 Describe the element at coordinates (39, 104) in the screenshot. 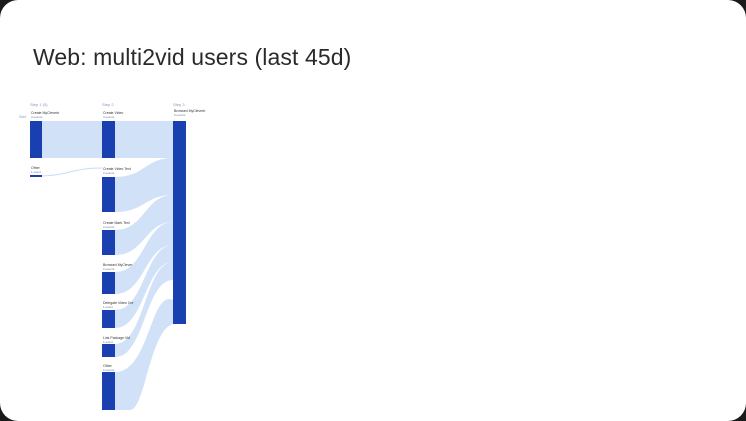

I see `step-label-1: Step 1 (5)` at that location.